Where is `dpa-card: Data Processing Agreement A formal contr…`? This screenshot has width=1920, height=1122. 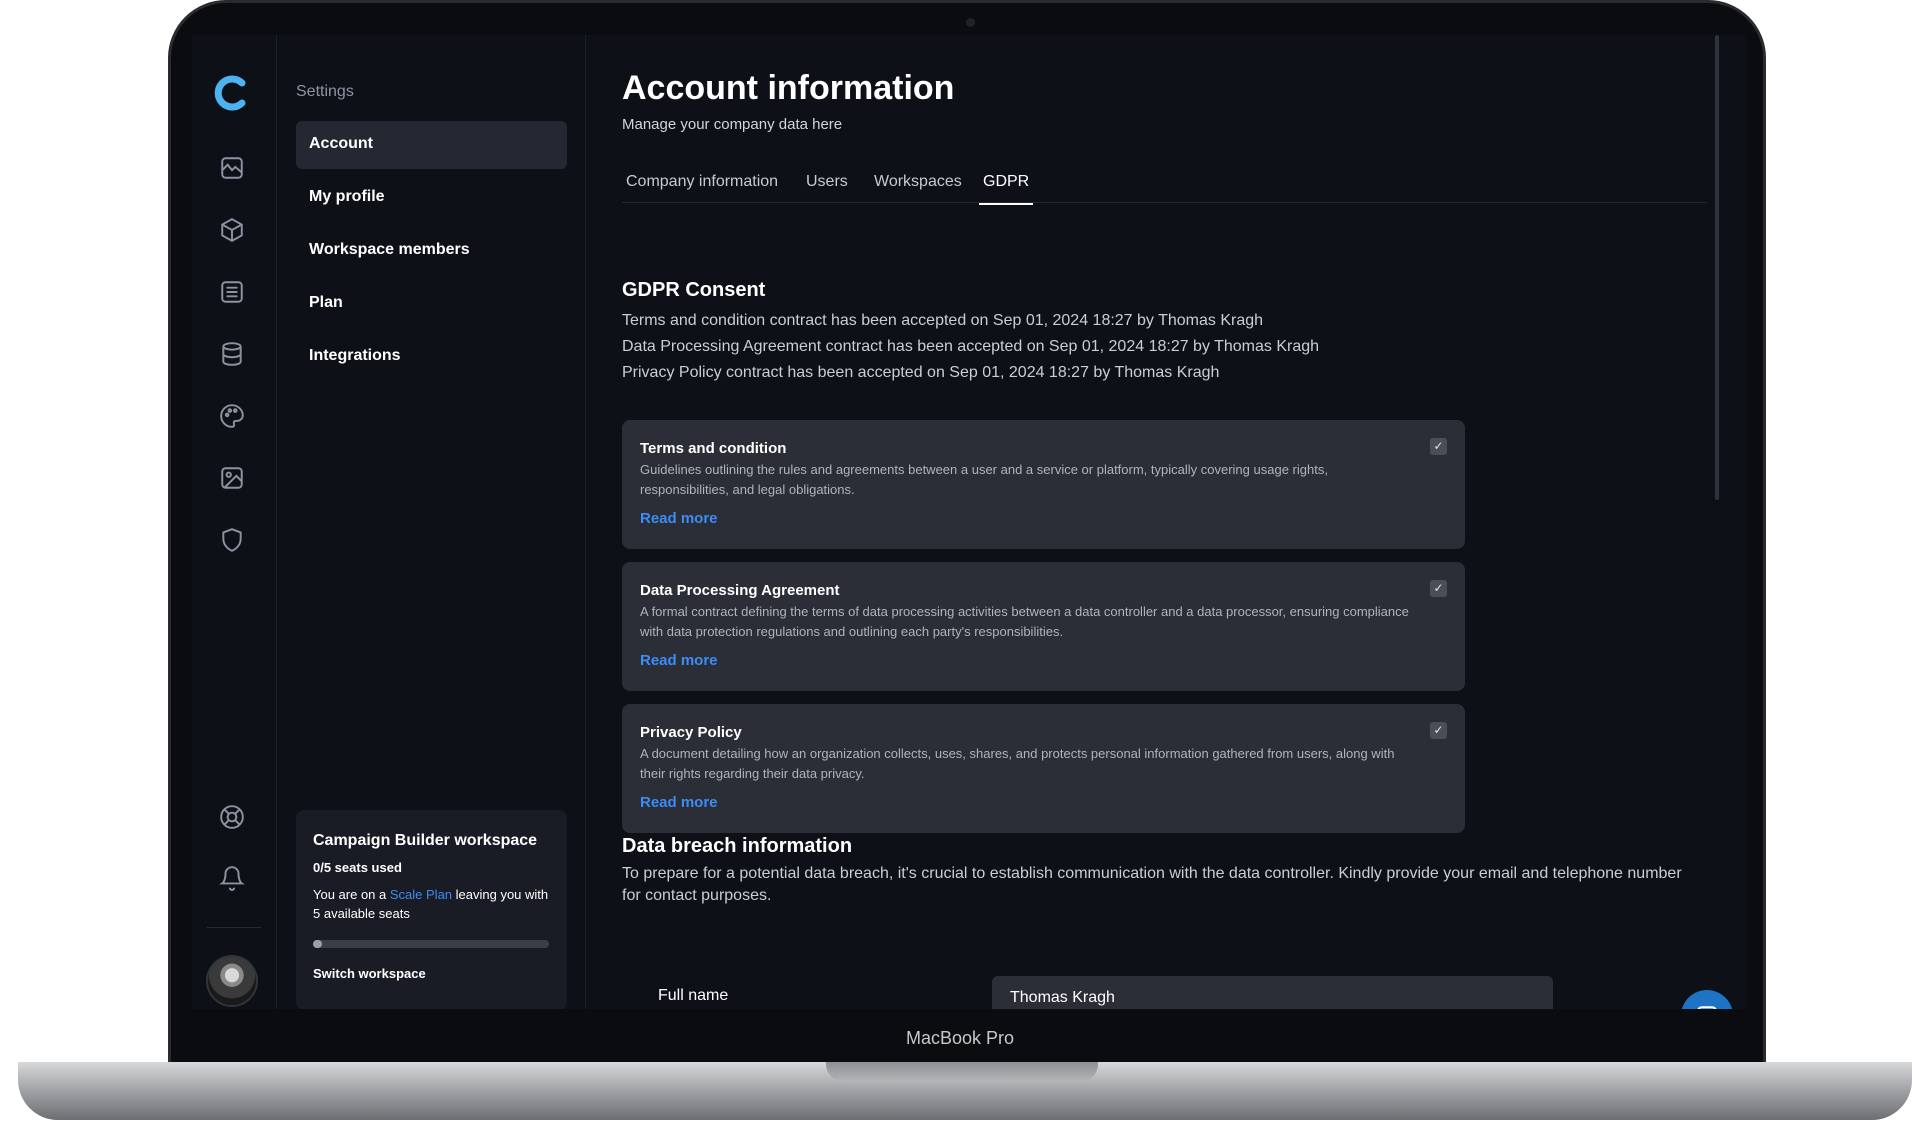 dpa-card: Data Processing Agreement A formal contr… is located at coordinates (1043, 626).